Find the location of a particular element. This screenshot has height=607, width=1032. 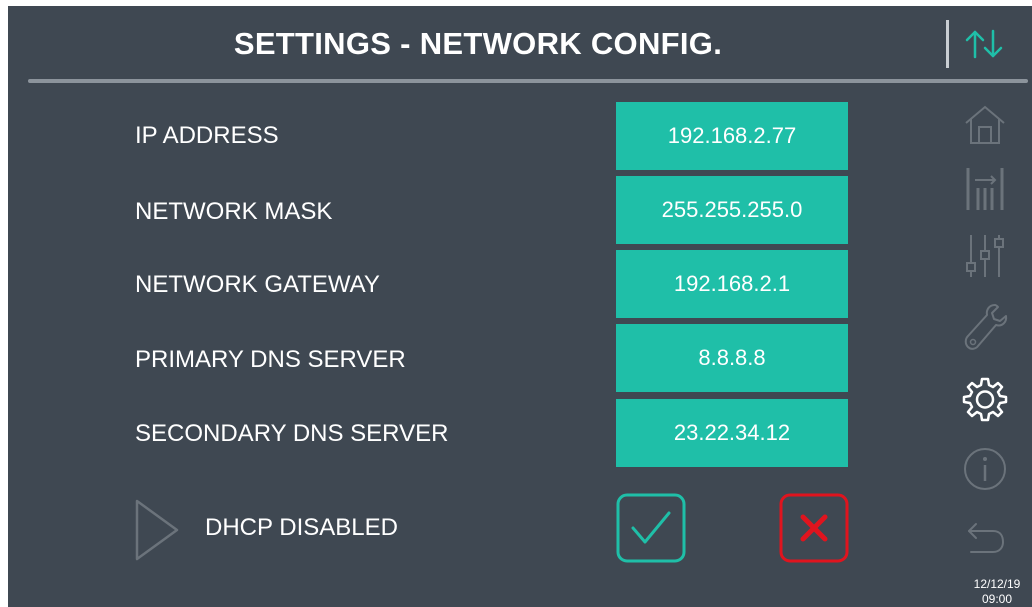

nav-info-button is located at coordinates (985, 469).